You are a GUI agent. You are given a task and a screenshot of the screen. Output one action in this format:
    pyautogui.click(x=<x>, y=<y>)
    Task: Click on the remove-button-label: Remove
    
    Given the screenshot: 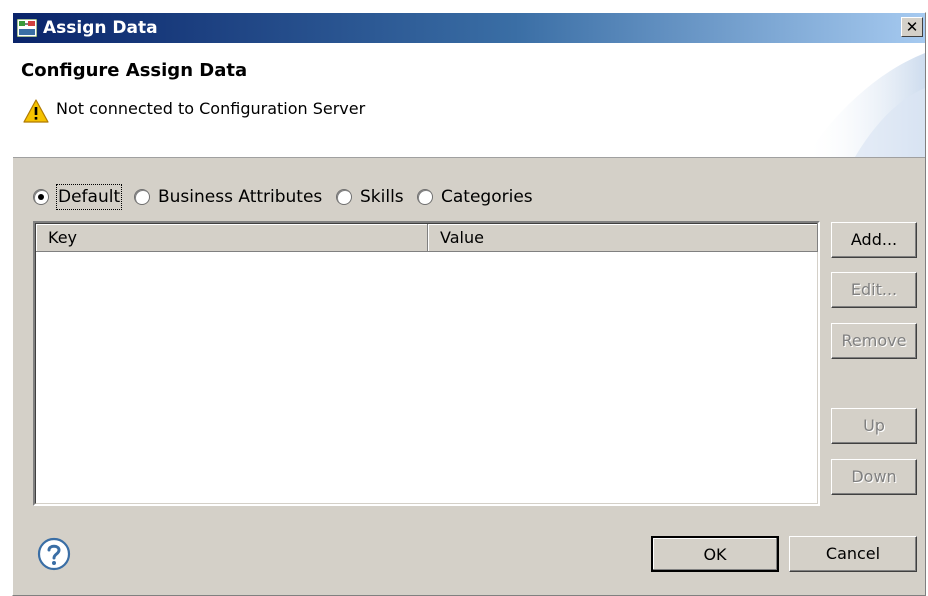 What is the action you would take?
    pyautogui.click(x=874, y=340)
    